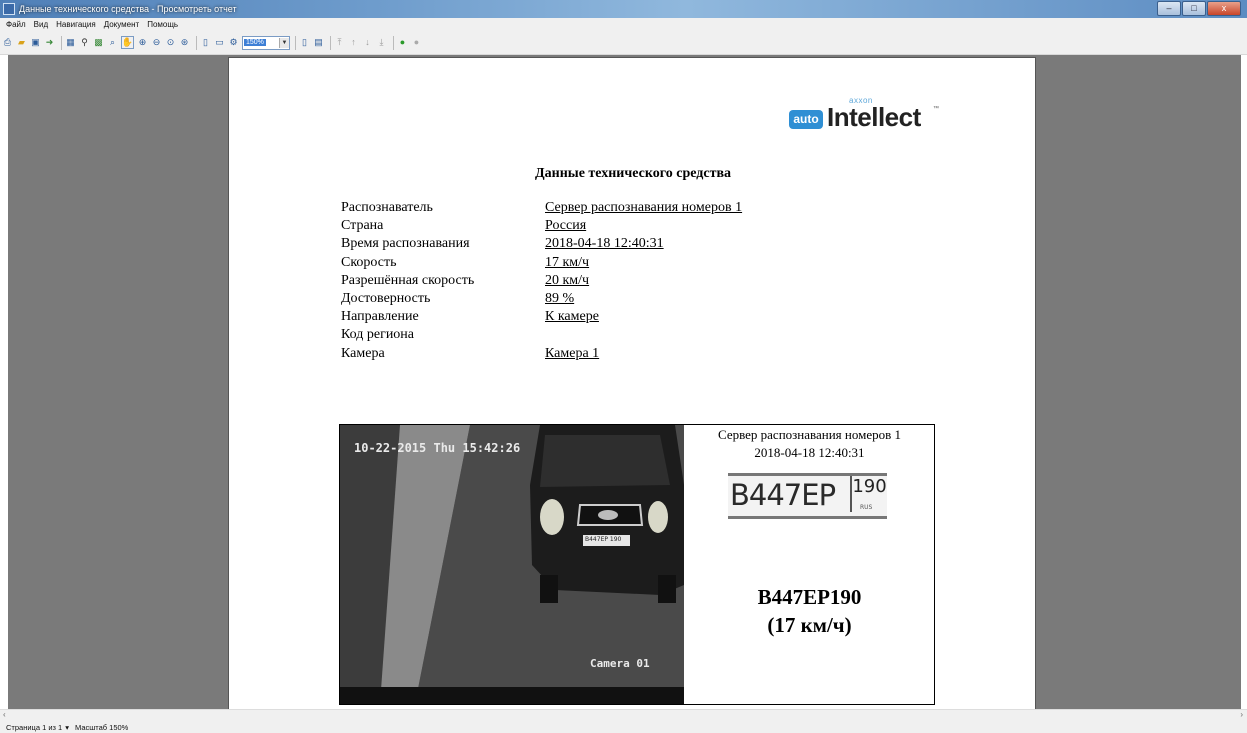 This screenshot has height=733, width=1247. What do you see at coordinates (936, 109) in the screenshot?
I see `logo-tm: ™` at bounding box center [936, 109].